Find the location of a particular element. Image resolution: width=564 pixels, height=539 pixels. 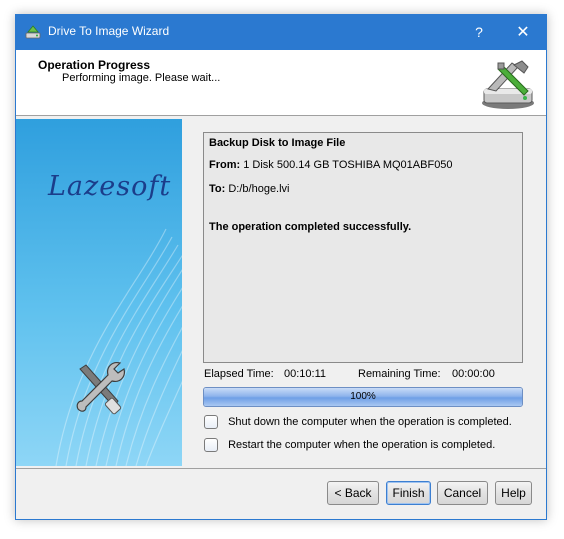

elapsed-time-label: Elapsed Time: is located at coordinates (239, 374).